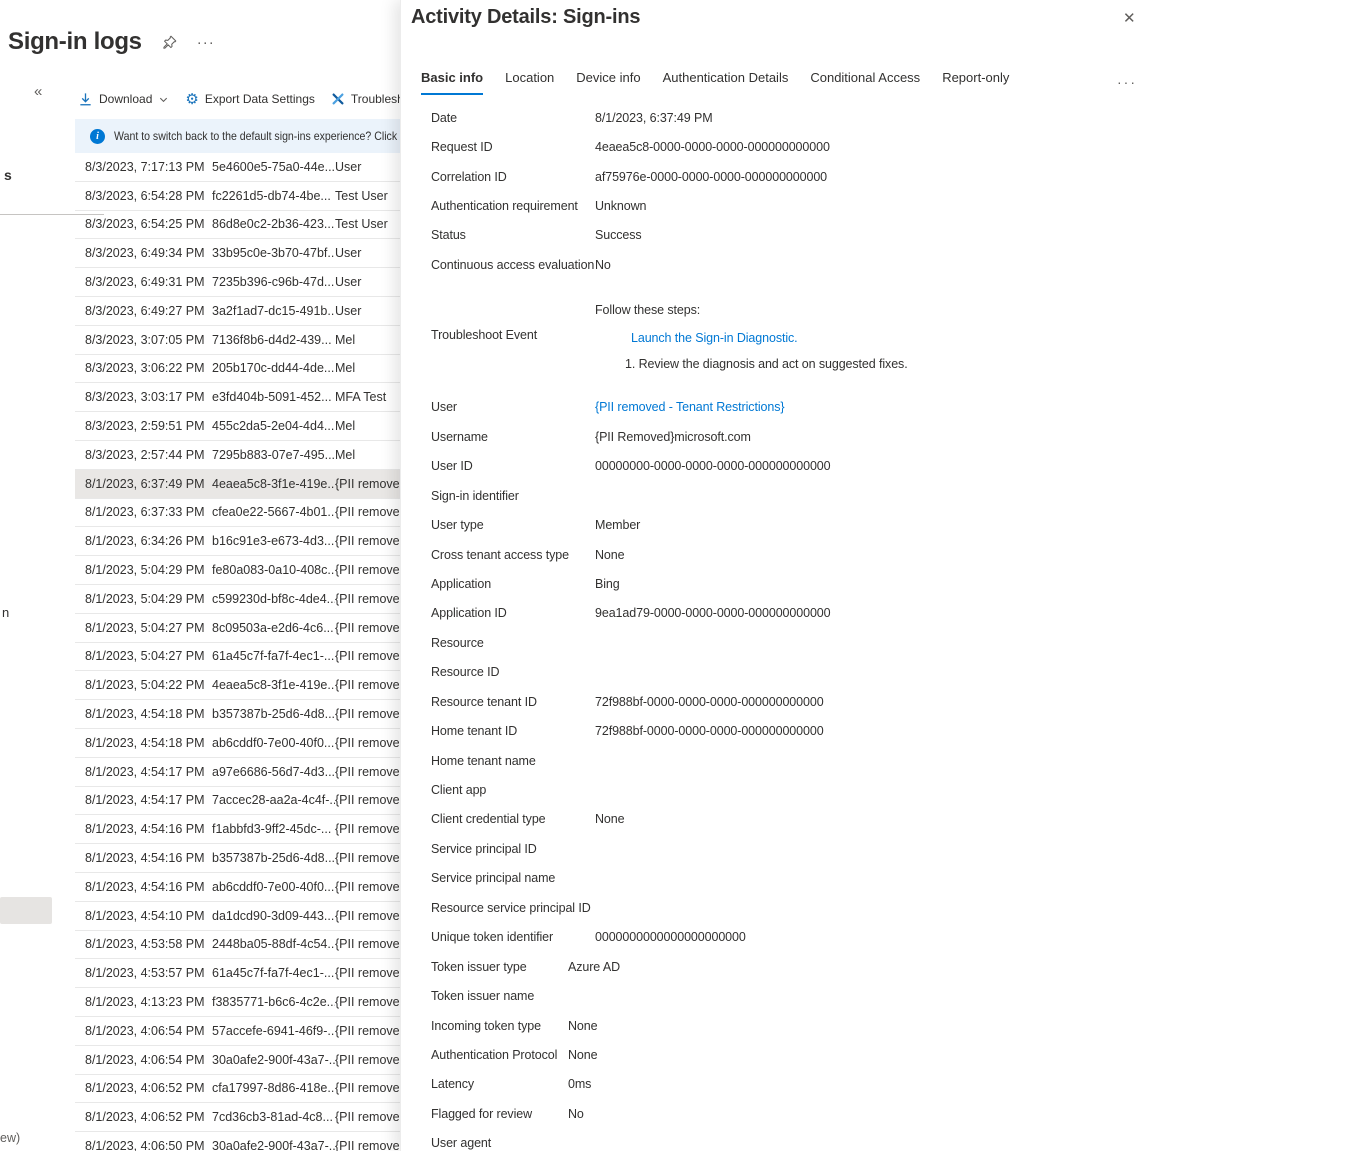 The image size is (1347, 1151). What do you see at coordinates (971, 407) in the screenshot?
I see `field-value-link: {PII removed - Tenant Restrictions}` at bounding box center [971, 407].